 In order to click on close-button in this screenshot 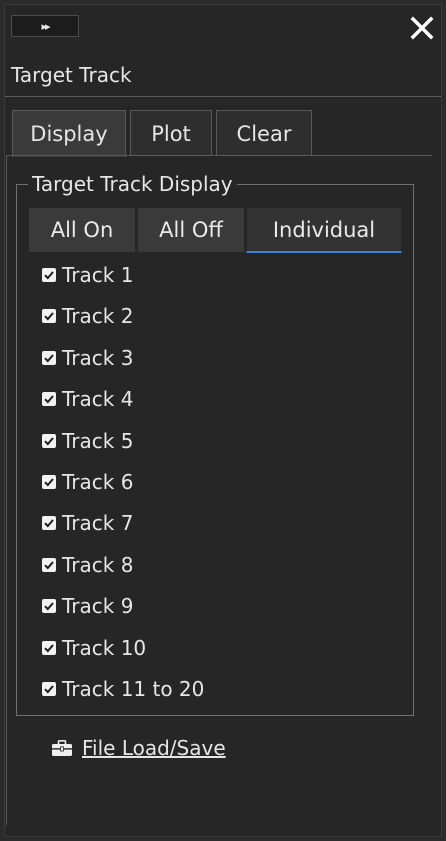, I will do `click(422, 28)`.